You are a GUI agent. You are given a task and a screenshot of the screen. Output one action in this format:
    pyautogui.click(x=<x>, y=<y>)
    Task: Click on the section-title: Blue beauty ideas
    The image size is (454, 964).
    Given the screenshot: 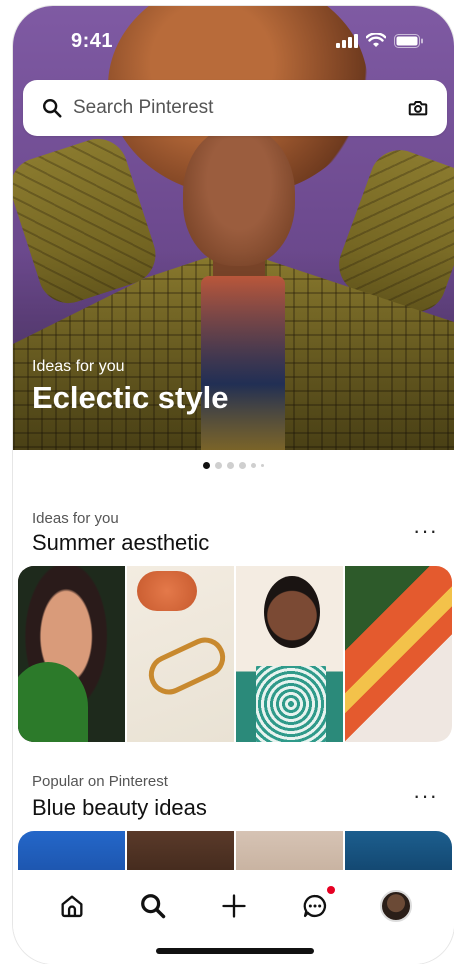 What is the action you would take?
    pyautogui.click(x=119, y=808)
    